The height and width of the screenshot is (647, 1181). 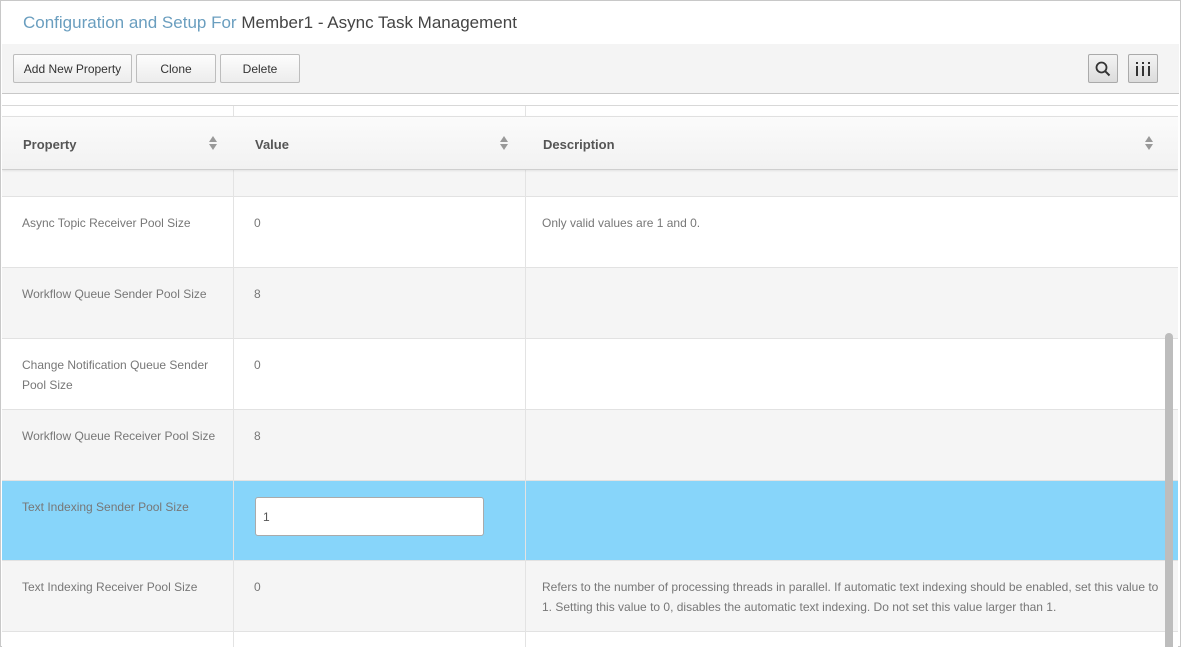 I want to click on cell-description: Only valid values are 1 and 0., so click(x=621, y=223).